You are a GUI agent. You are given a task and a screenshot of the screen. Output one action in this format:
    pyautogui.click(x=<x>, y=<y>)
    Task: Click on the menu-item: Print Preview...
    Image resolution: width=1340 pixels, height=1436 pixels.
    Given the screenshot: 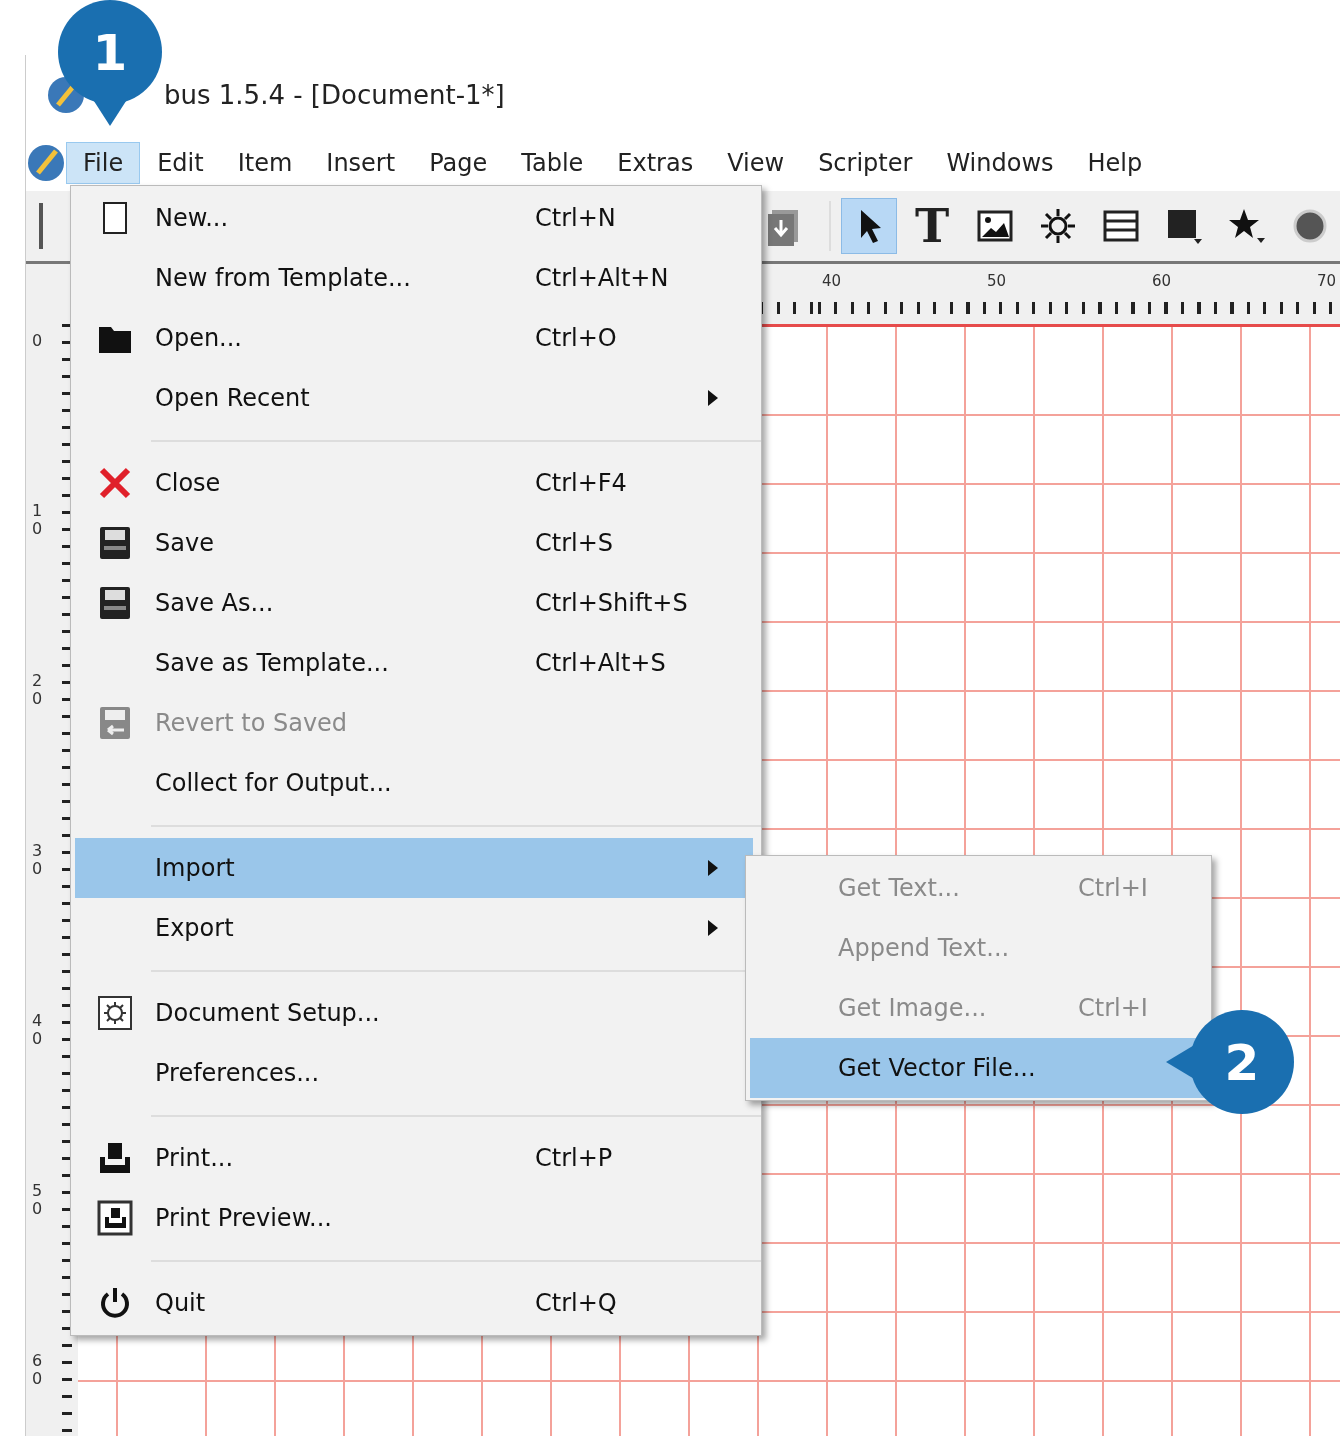 What is the action you would take?
    pyautogui.click(x=414, y=1218)
    